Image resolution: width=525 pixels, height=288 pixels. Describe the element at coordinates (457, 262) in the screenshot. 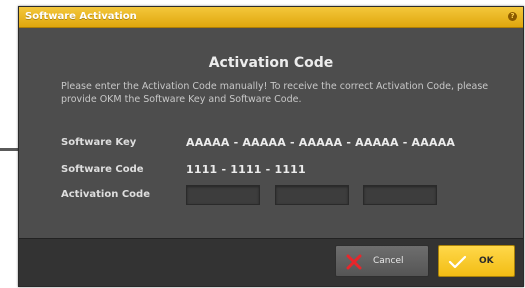

I see `checkmark-icon` at that location.